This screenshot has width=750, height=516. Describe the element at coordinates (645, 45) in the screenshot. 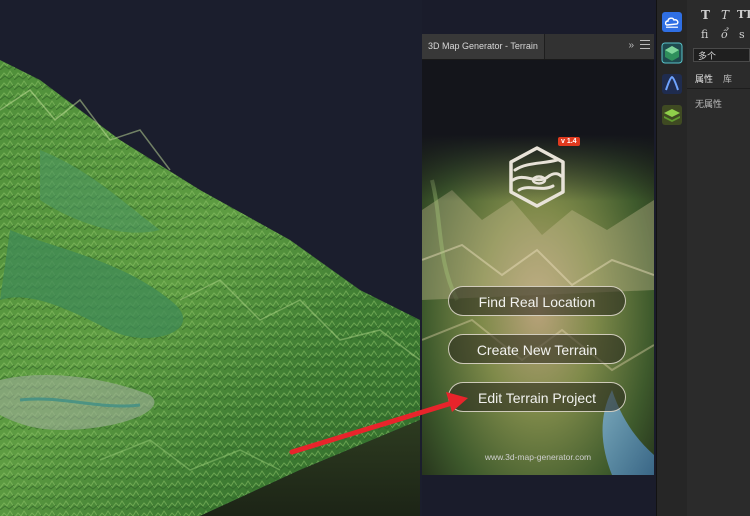

I see `panel-menu-icon` at that location.